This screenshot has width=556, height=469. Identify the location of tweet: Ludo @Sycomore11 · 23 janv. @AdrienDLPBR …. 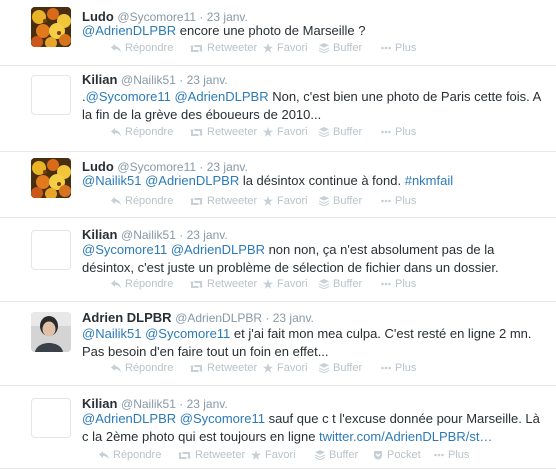
(278, 33).